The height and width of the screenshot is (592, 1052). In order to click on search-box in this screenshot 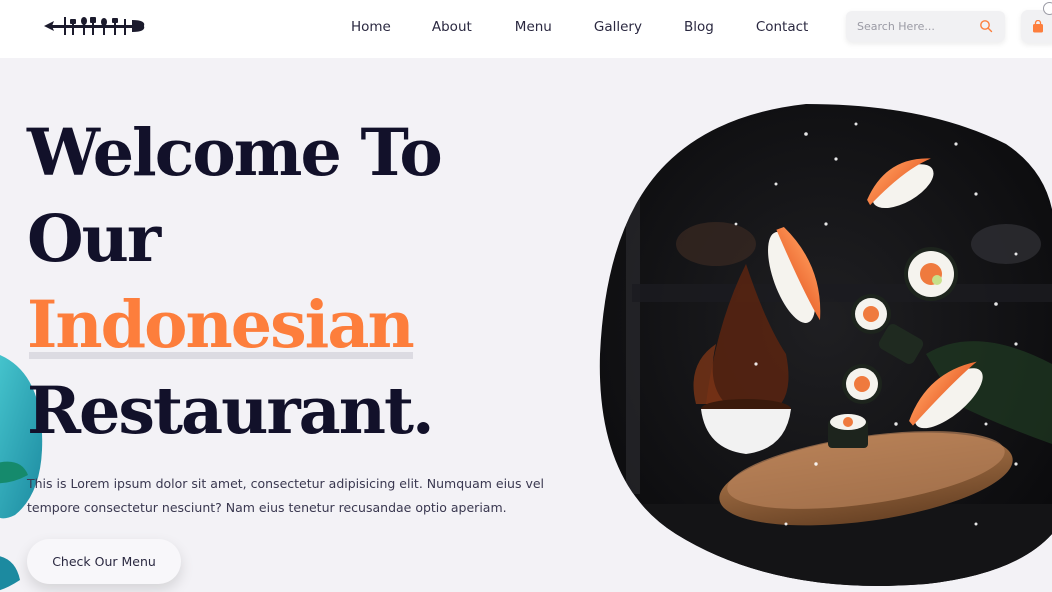, I will do `click(925, 26)`.